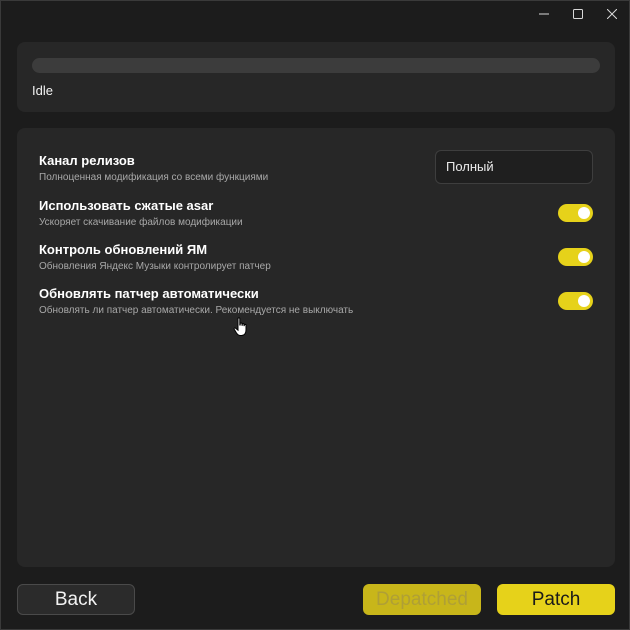 The image size is (630, 630). I want to click on maximize-icon, so click(578, 14).